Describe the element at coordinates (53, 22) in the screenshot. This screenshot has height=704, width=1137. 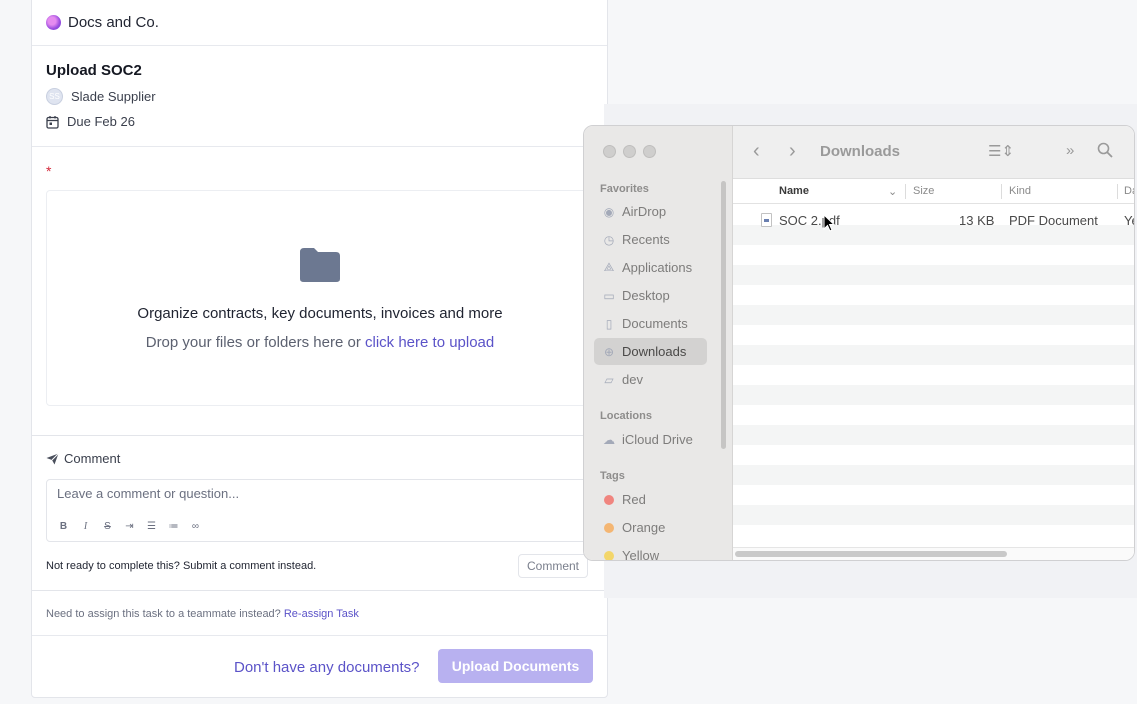
I see `company-logo-icon` at that location.